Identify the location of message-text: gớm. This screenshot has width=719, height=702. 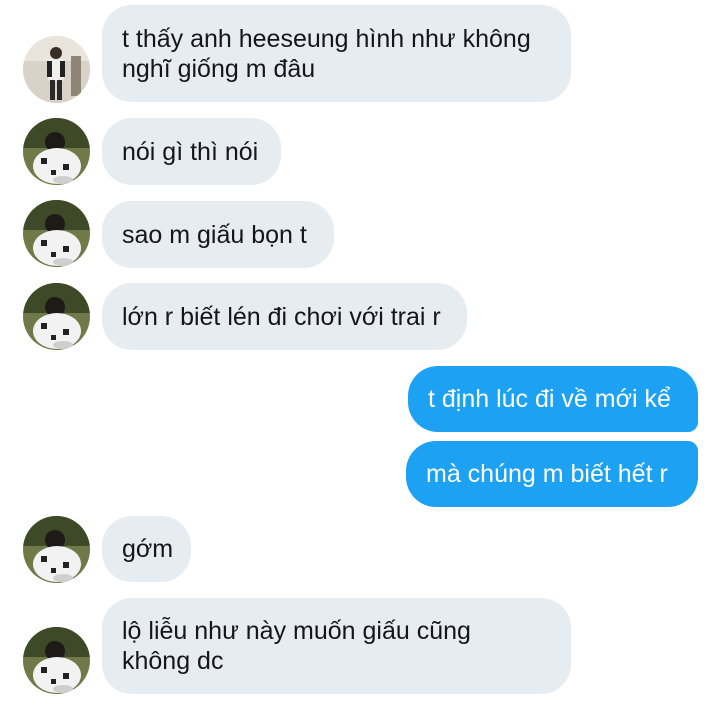
(148, 549).